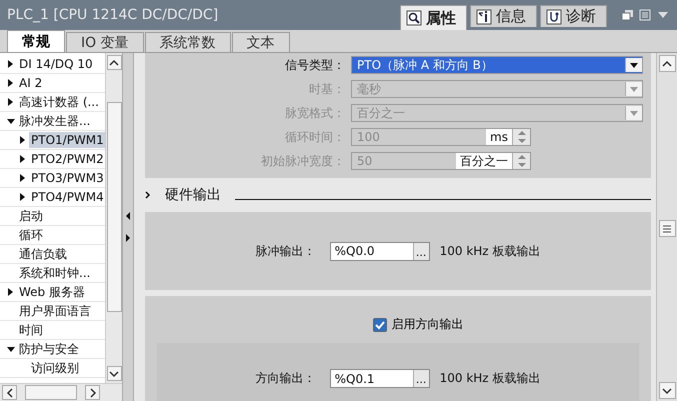  I want to click on stethoscope-icon, so click(554, 16).